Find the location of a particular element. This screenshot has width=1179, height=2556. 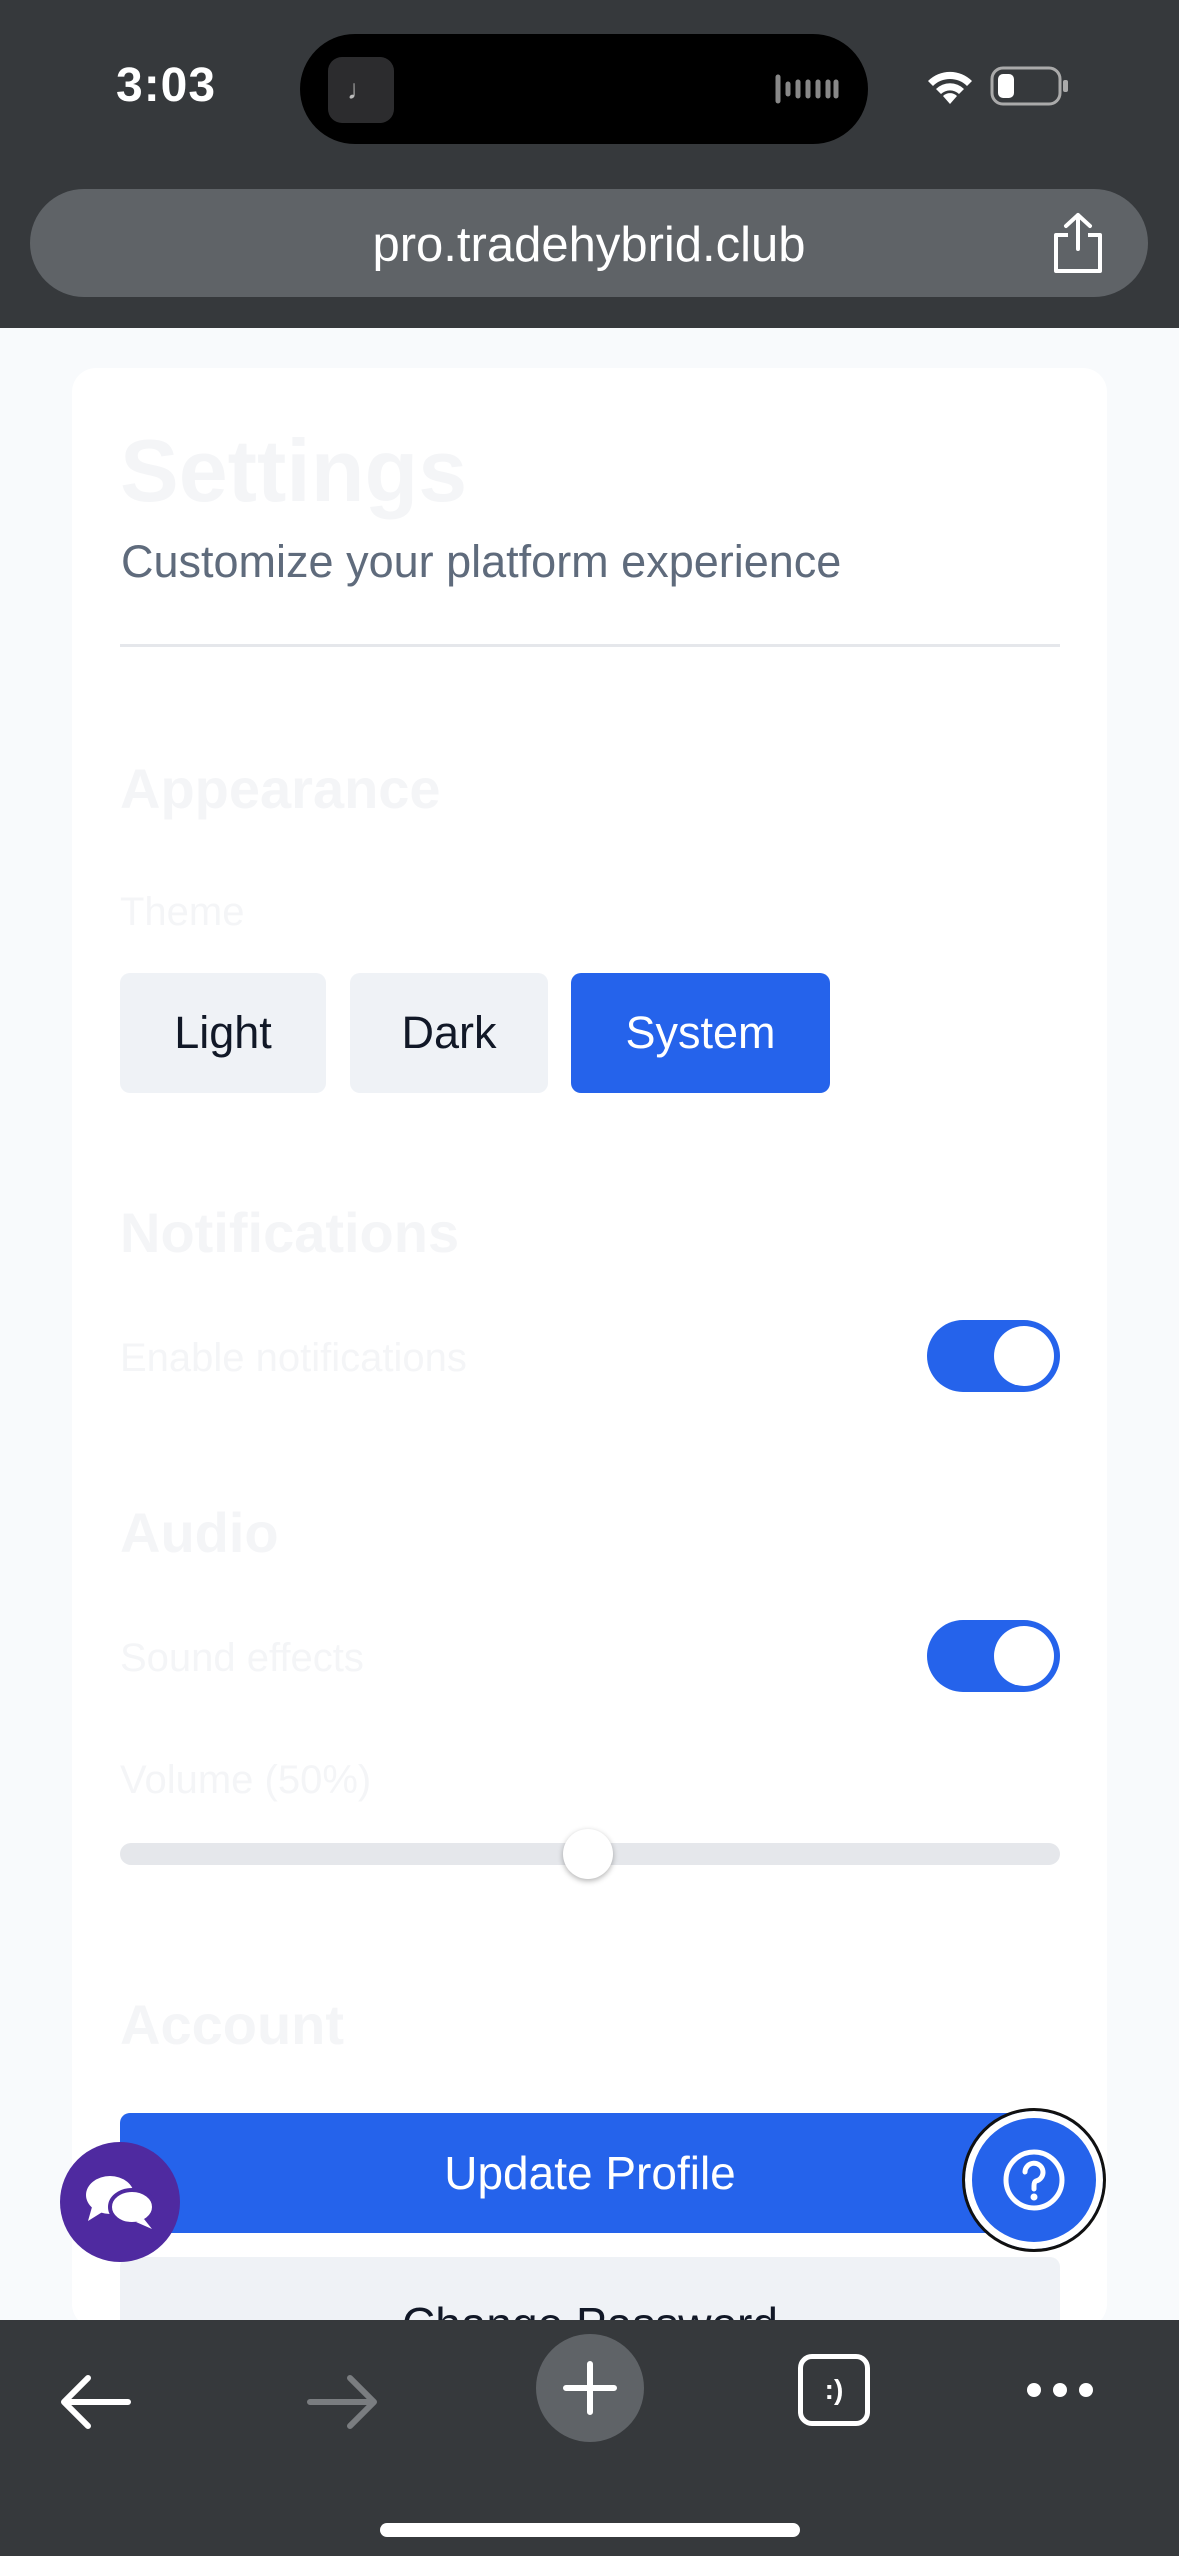

theme-system-button: System is located at coordinates (700, 1033).